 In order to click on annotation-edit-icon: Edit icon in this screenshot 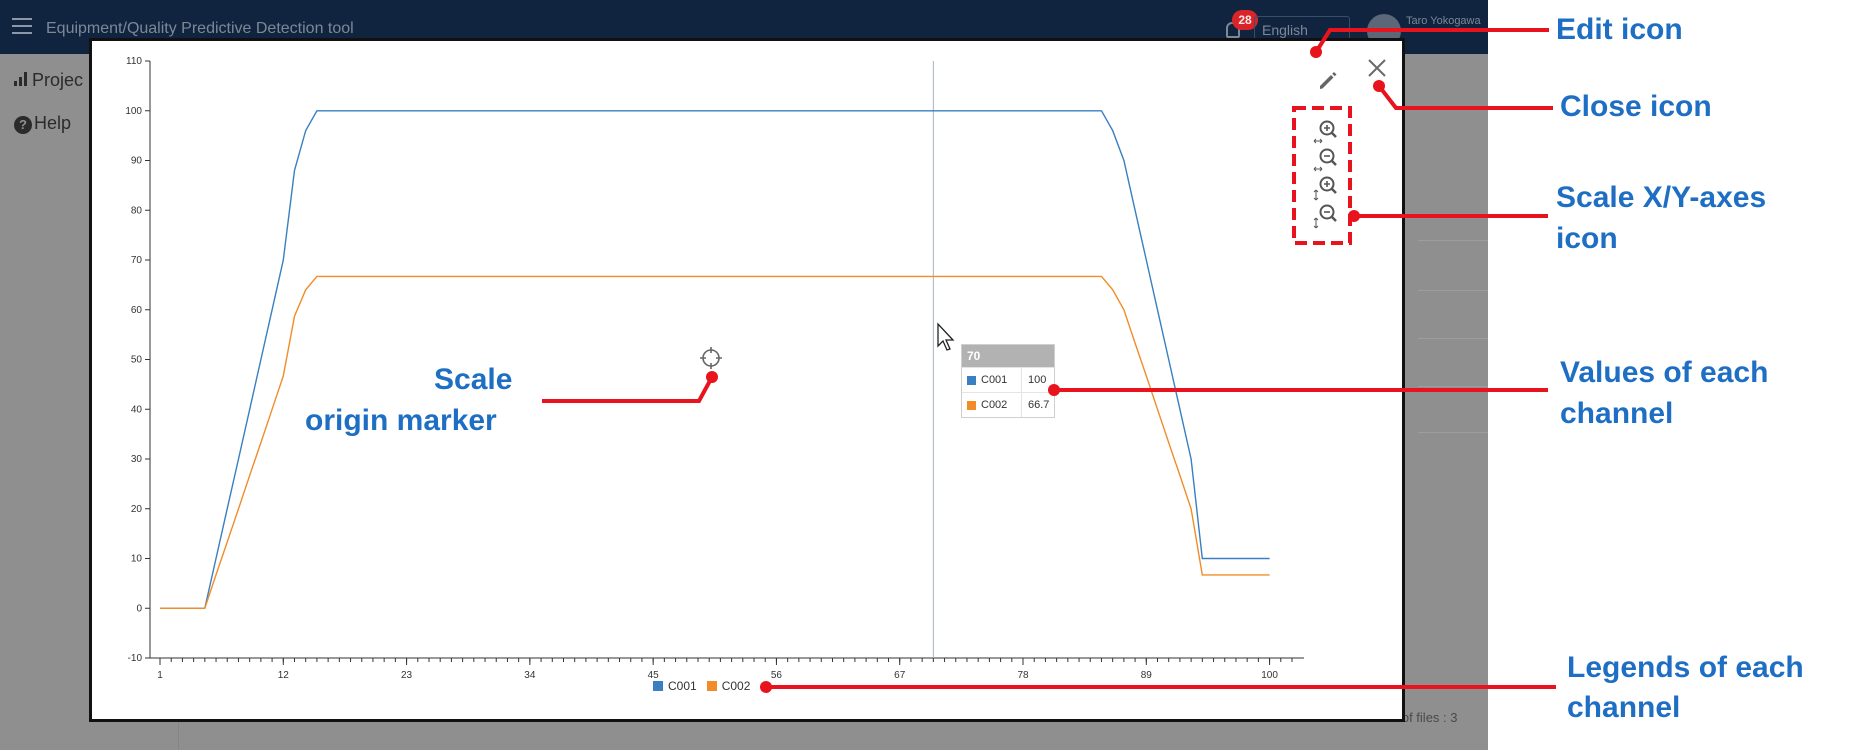, I will do `click(1619, 29)`.